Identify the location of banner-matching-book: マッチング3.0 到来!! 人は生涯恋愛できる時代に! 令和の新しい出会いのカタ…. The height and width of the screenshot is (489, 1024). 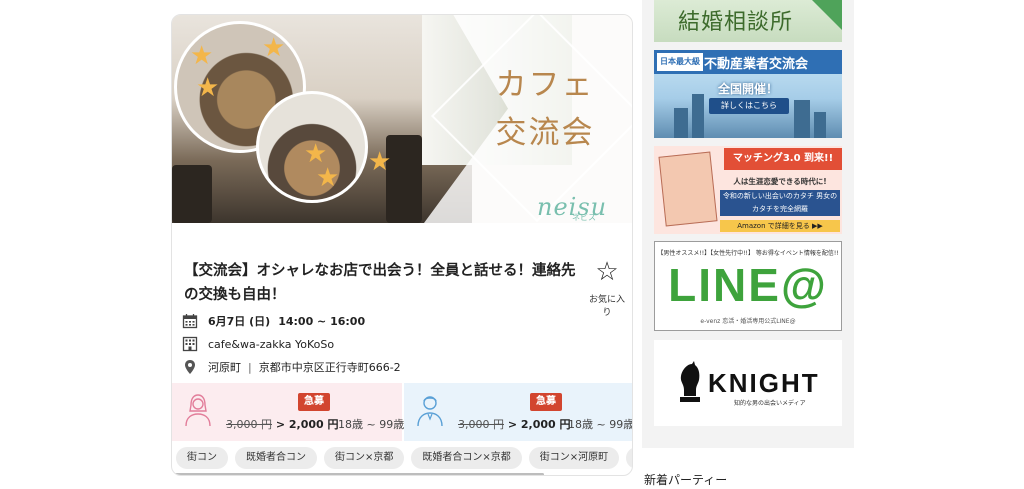
(748, 190).